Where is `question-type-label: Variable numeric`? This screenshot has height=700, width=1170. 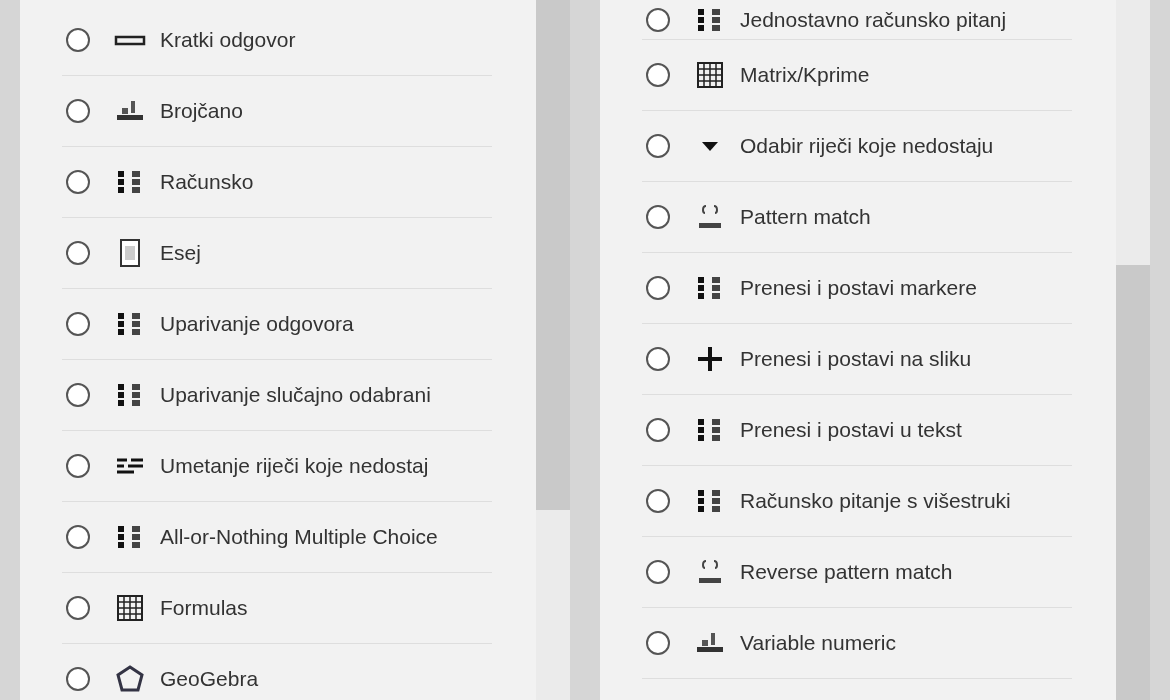
question-type-label: Variable numeric is located at coordinates (818, 643).